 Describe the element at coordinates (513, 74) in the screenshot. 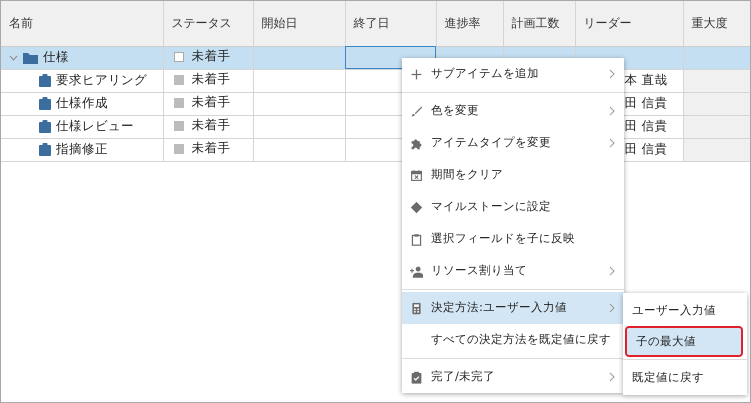

I see `menu-item: サブアイテムを追加` at that location.